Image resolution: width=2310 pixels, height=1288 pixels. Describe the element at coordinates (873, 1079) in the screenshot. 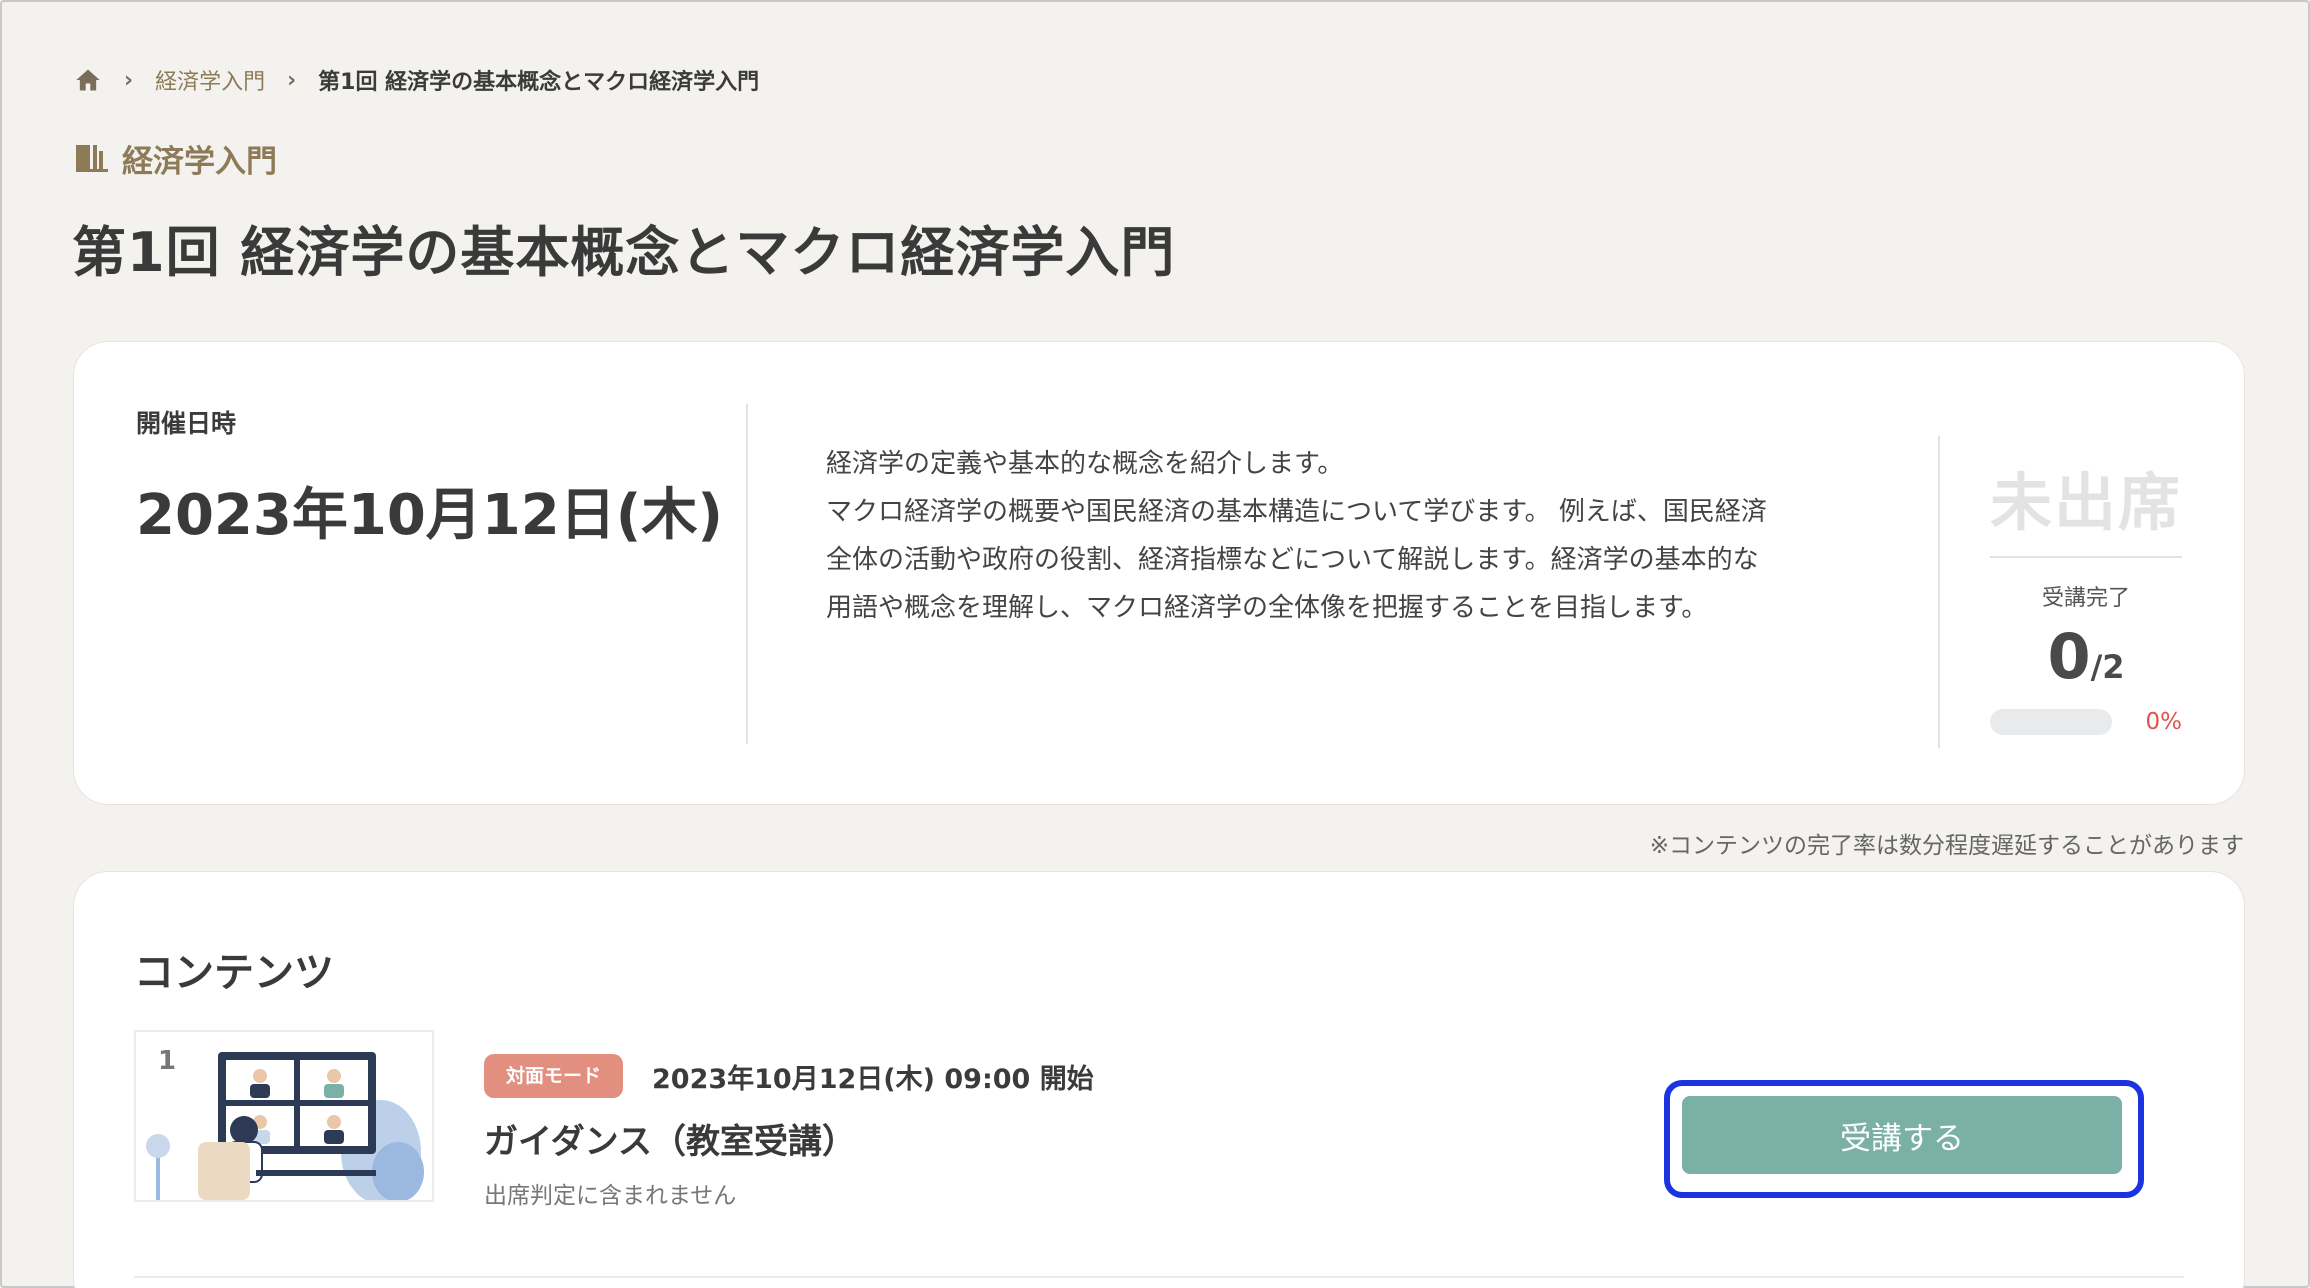

I see `content-start-time: 2023年10月12日(木) 09:00 開始` at that location.